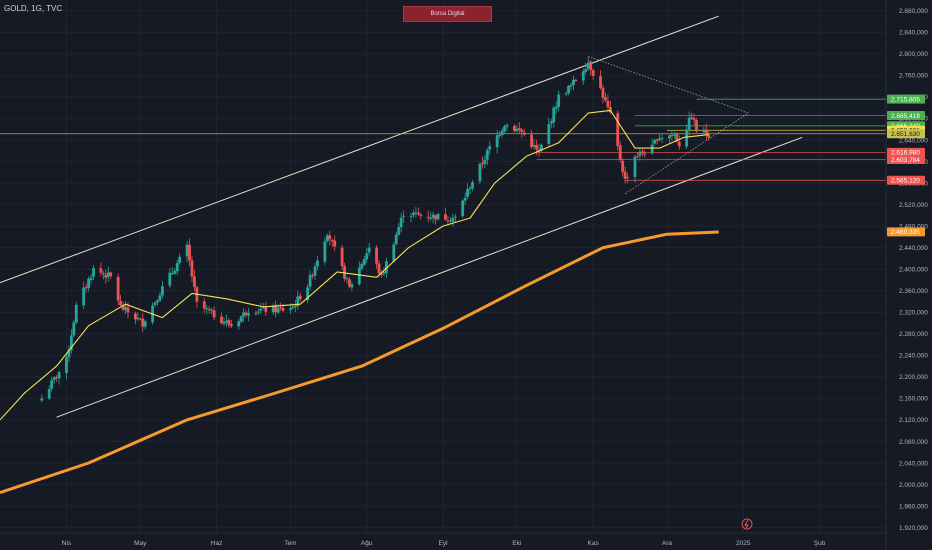 The width and height of the screenshot is (932, 550). Describe the element at coordinates (743, 543) in the screenshot. I see `time-tick-label: 2025` at that location.